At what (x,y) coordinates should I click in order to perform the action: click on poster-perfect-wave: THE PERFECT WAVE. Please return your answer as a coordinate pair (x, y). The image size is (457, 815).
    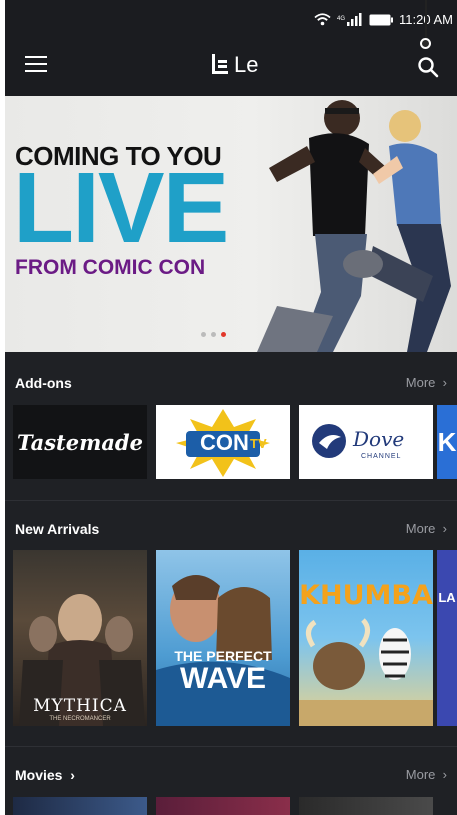
    Looking at the image, I should click on (223, 638).